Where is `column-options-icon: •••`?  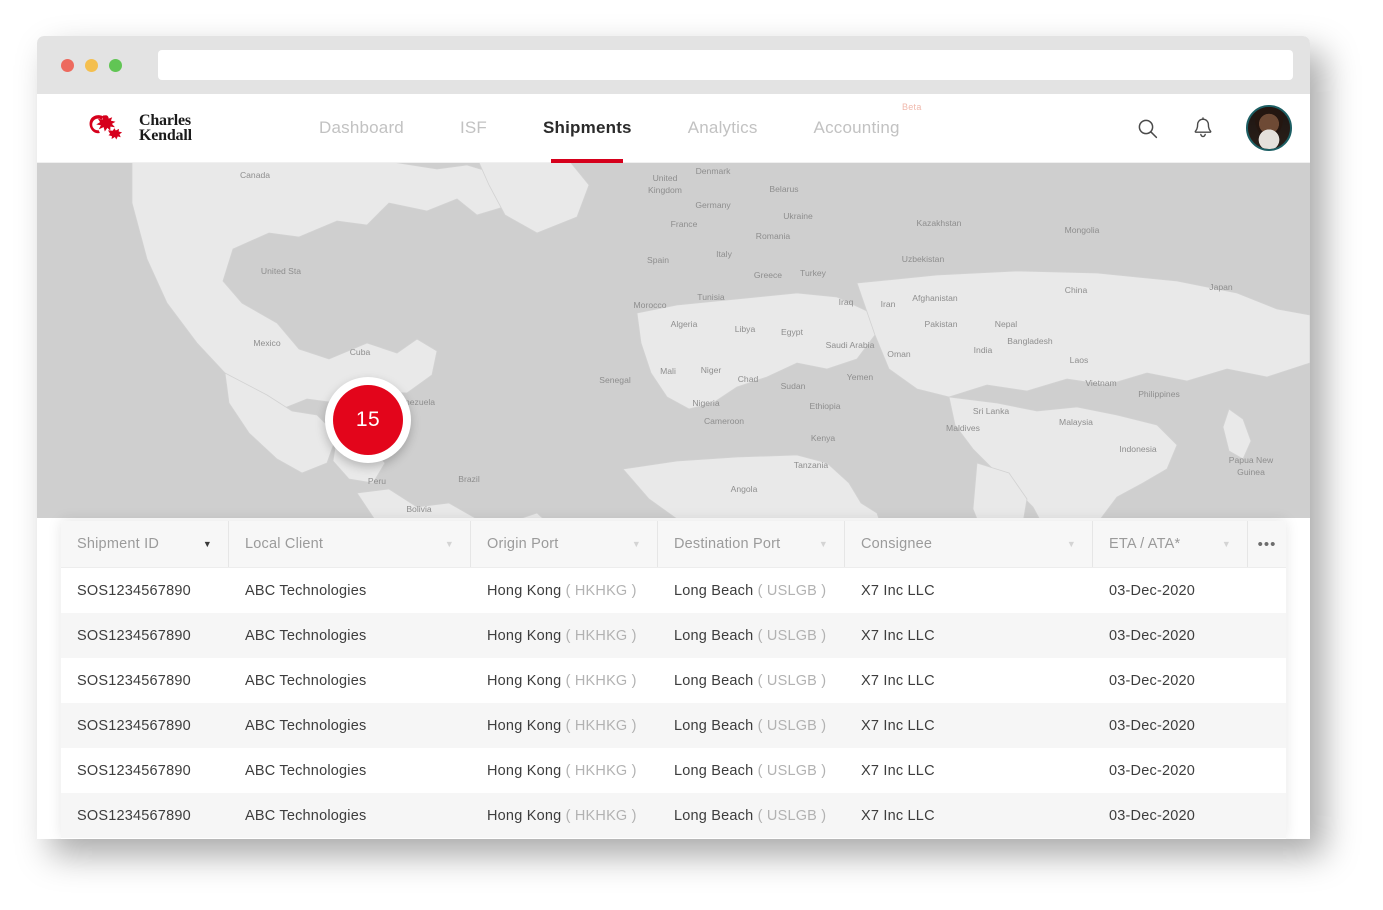
column-options-icon: ••• is located at coordinates (1267, 544).